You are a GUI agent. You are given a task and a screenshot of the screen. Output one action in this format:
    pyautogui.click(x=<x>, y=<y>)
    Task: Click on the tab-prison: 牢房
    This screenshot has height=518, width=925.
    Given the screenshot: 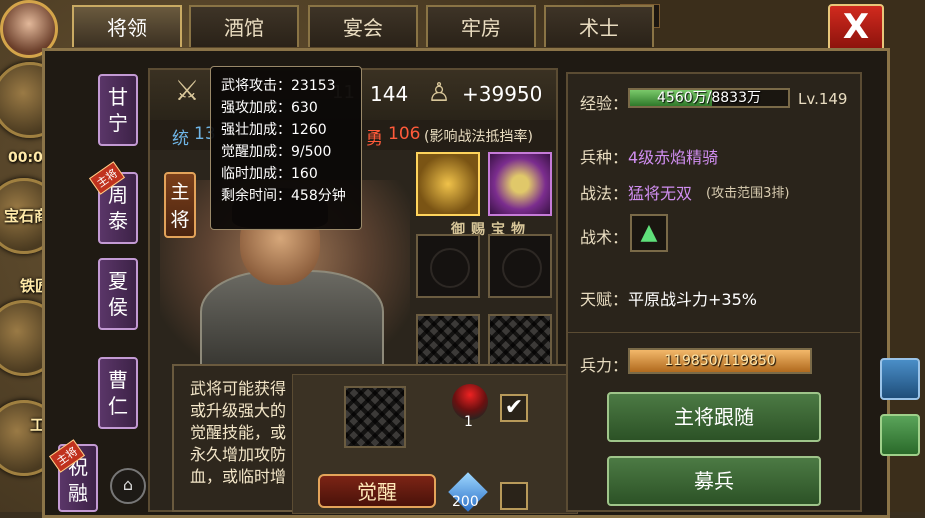 What is the action you would take?
    pyautogui.click(x=481, y=26)
    